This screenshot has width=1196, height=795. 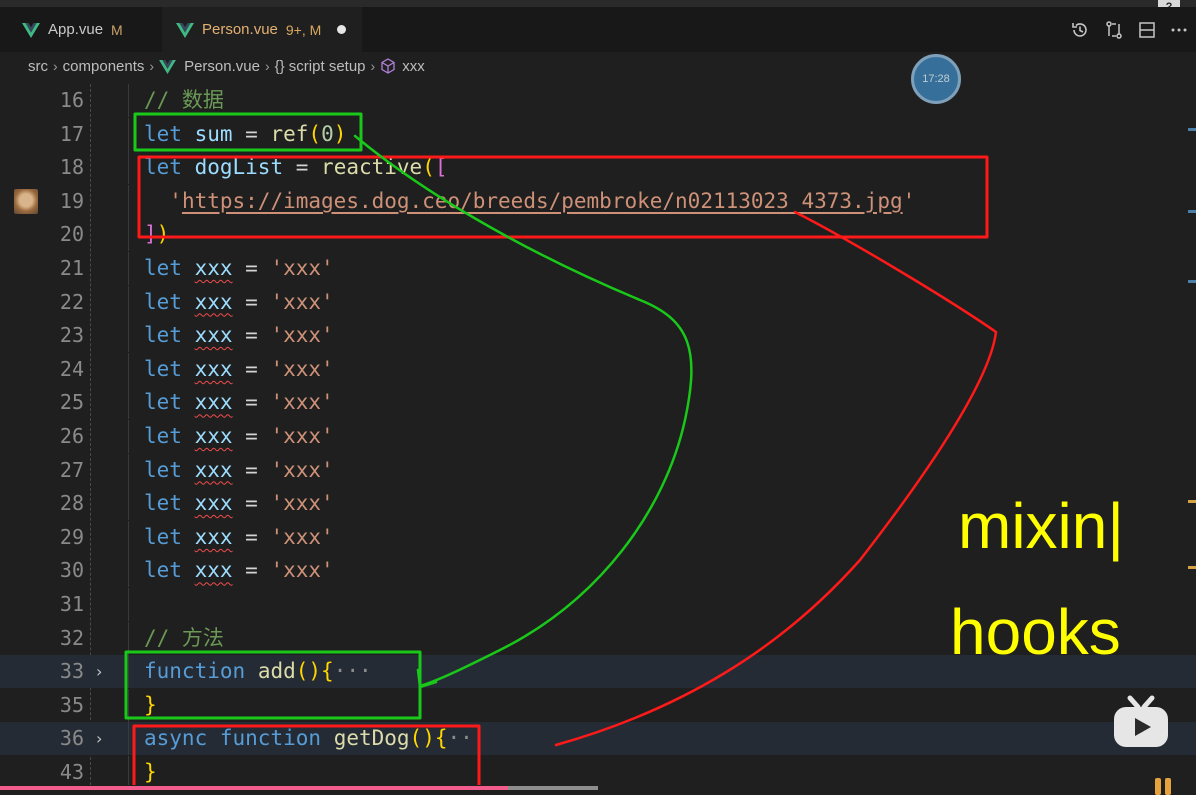 I want to click on tab-app-vue: App.vue M, so click(x=81, y=29).